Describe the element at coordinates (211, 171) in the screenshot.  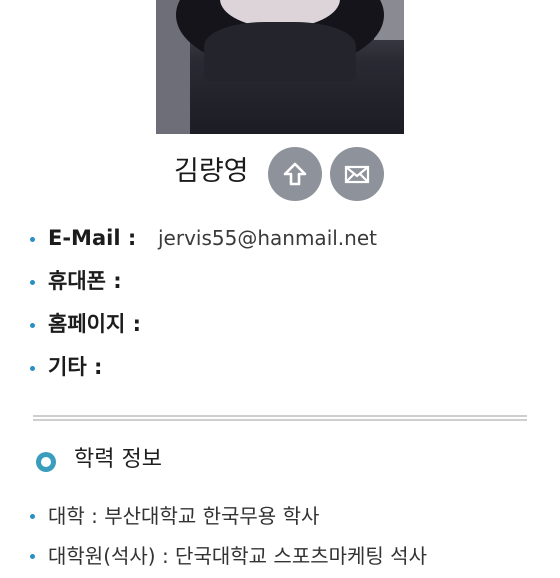
I see `profile-name: 김량영` at that location.